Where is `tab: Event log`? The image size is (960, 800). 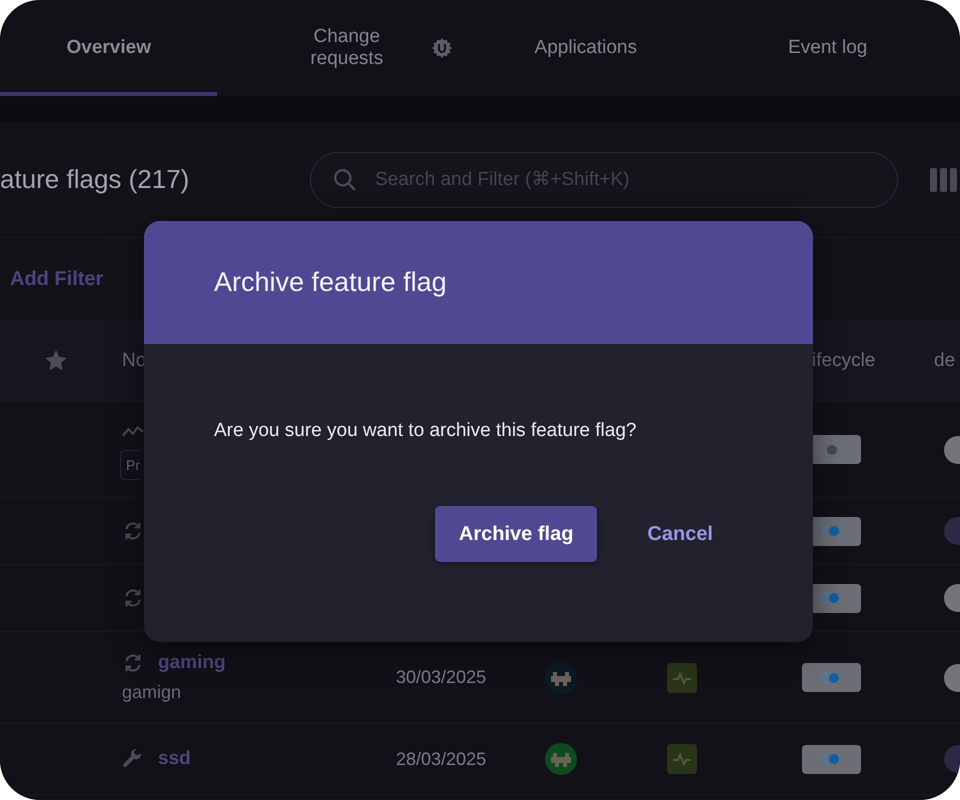
tab: Event log is located at coordinates (827, 48).